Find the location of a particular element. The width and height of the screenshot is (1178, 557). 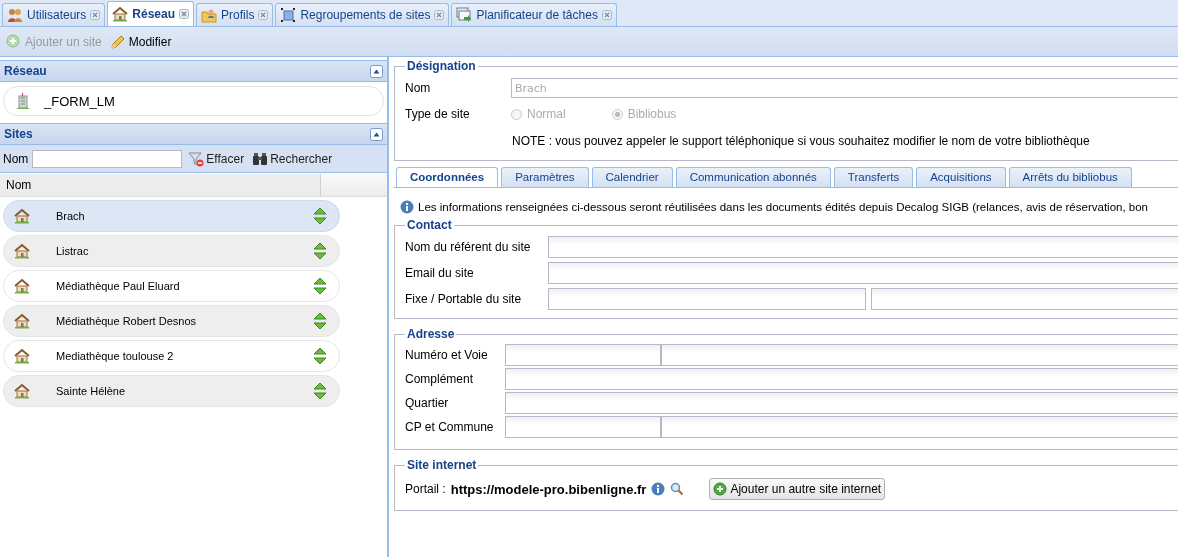

column-header: Nom is located at coordinates (160, 185).